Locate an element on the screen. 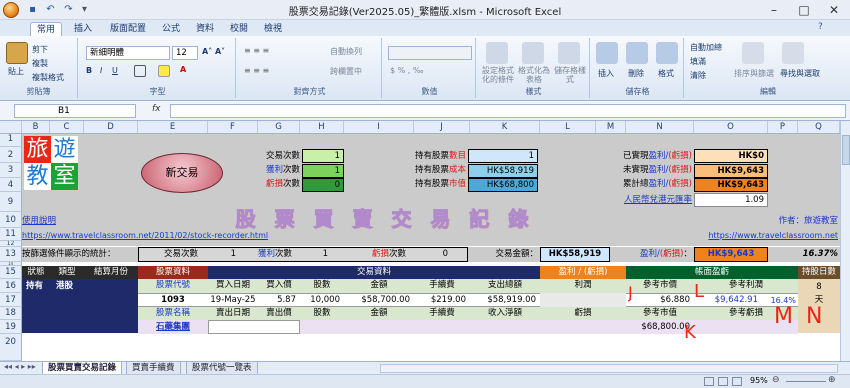 This screenshot has height=388, width=850. column-header: K is located at coordinates (505, 127).